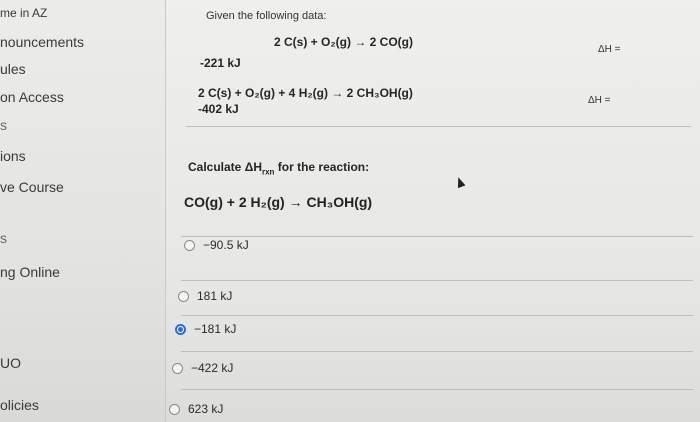  I want to click on option-label: −422 kJ, so click(212, 368).